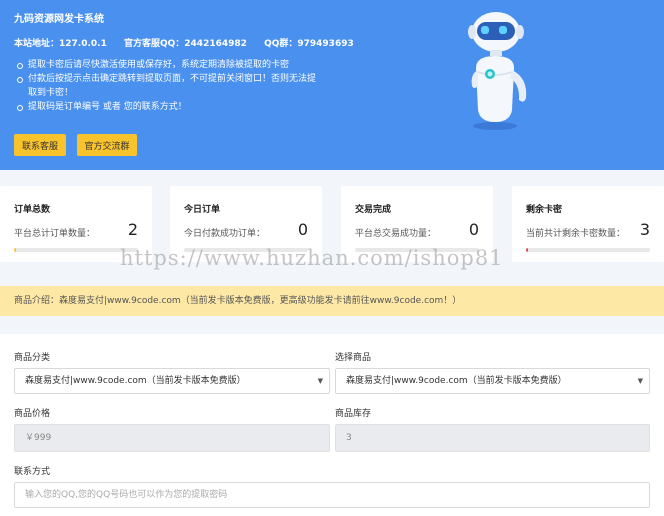 The image size is (664, 516). I want to click on stat-title: 交易完成, so click(373, 210).